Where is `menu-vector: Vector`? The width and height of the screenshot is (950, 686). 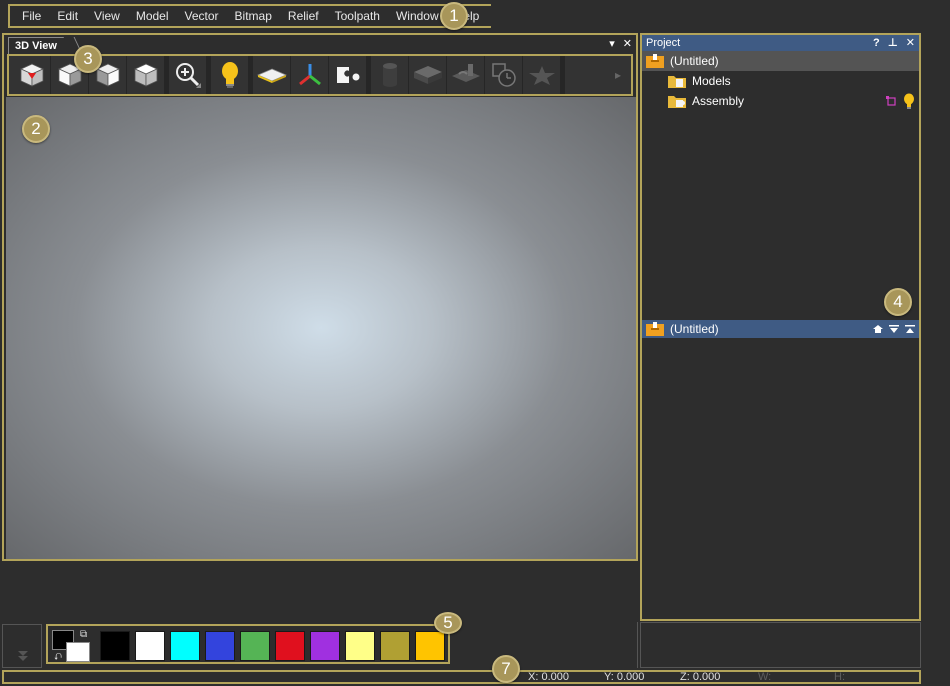 menu-vector: Vector is located at coordinates (202, 16).